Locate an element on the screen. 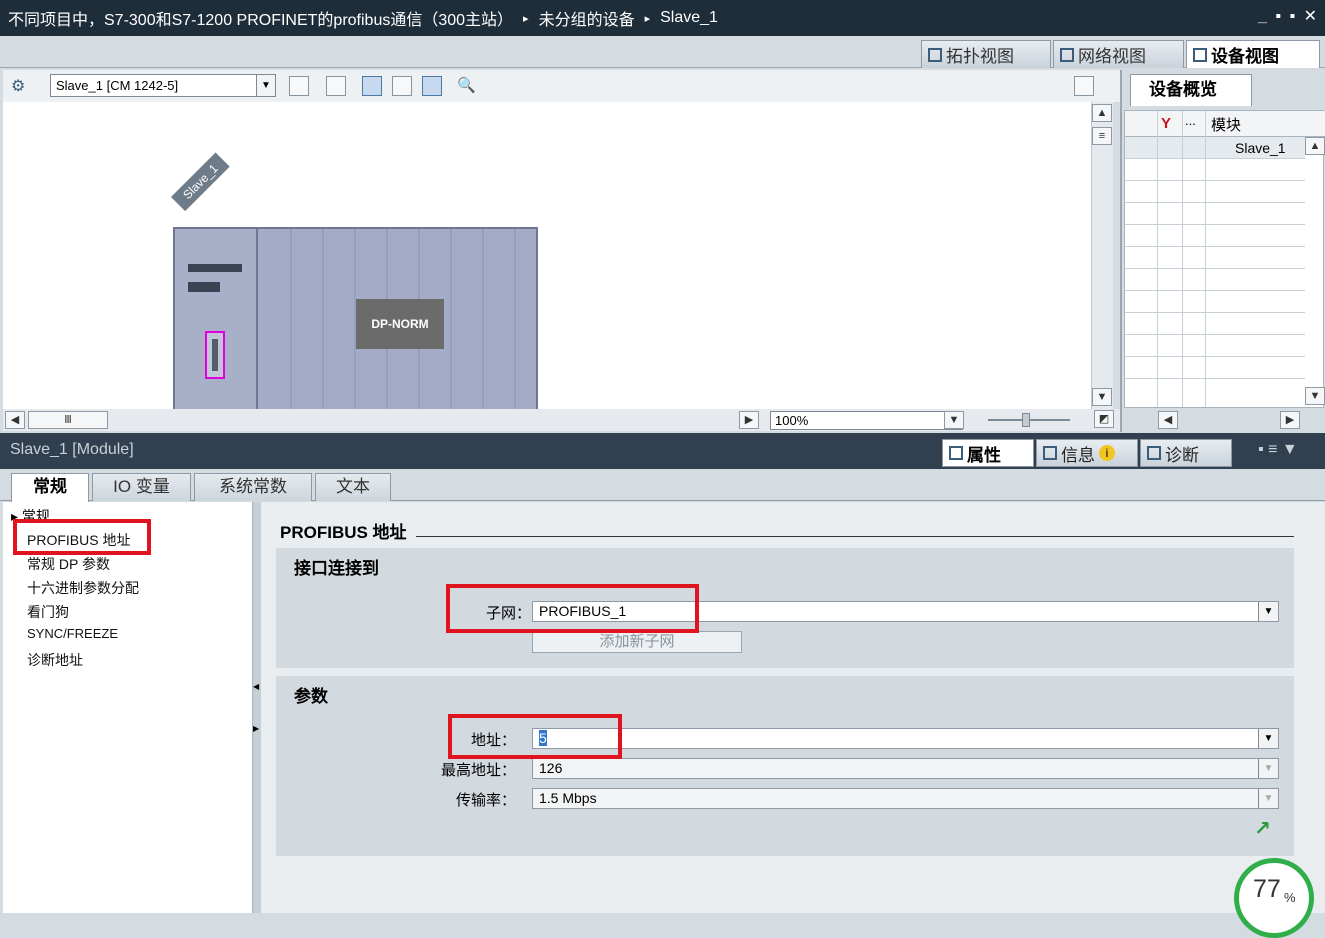  tab-label: 网络视图 is located at coordinates (1112, 56).